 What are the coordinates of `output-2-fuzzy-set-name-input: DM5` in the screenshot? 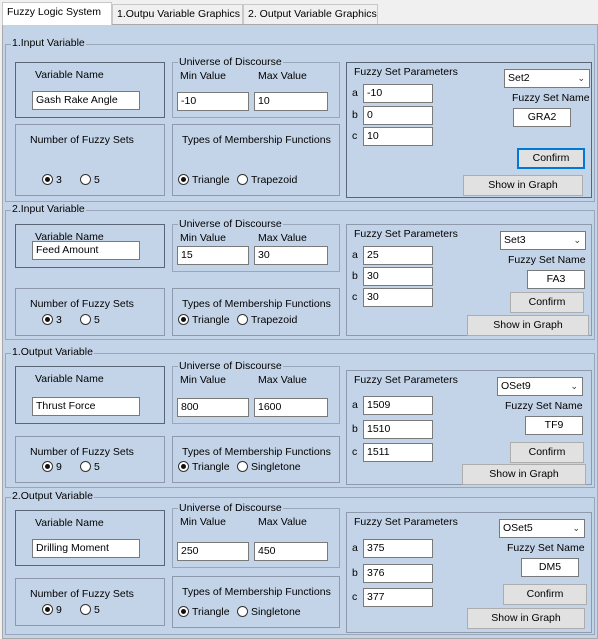 It's located at (550, 567).